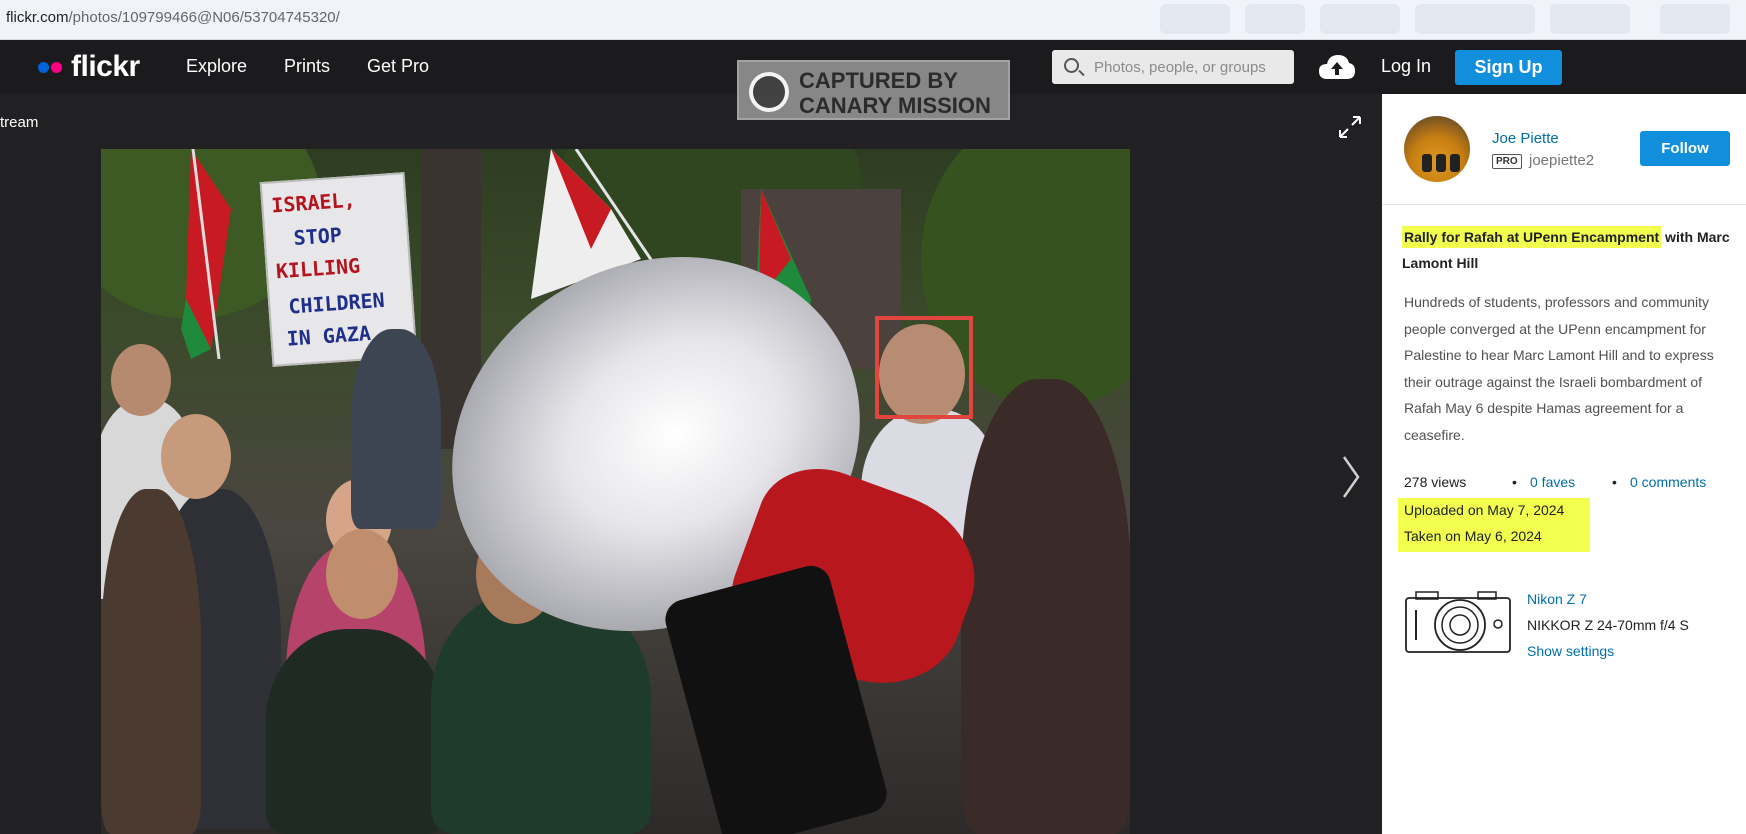  Describe the element at coordinates (769, 92) in the screenshot. I see `canary-logo-icon` at that location.